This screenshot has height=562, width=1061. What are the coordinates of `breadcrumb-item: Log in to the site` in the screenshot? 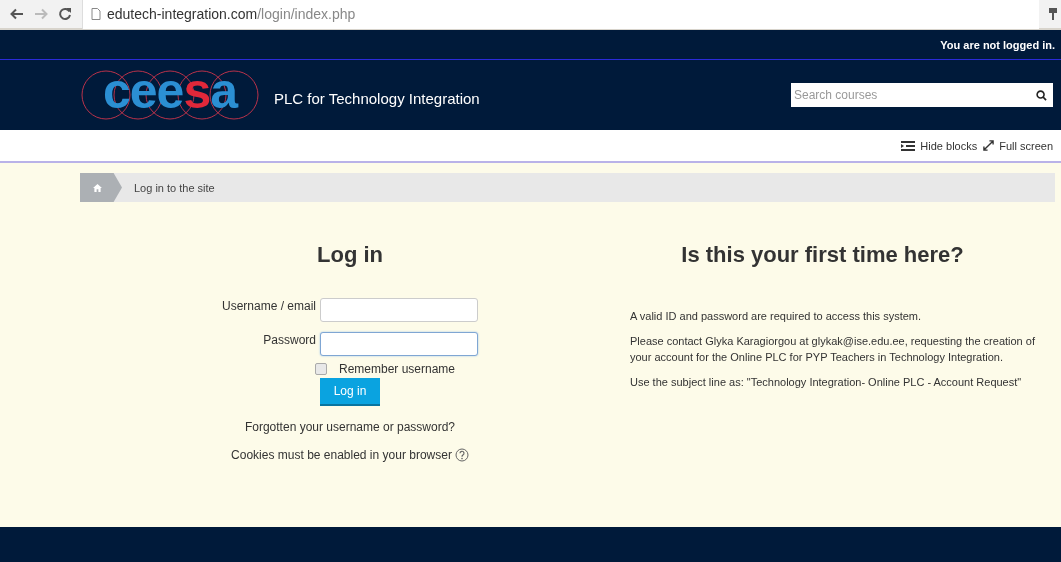 It's located at (174, 187).